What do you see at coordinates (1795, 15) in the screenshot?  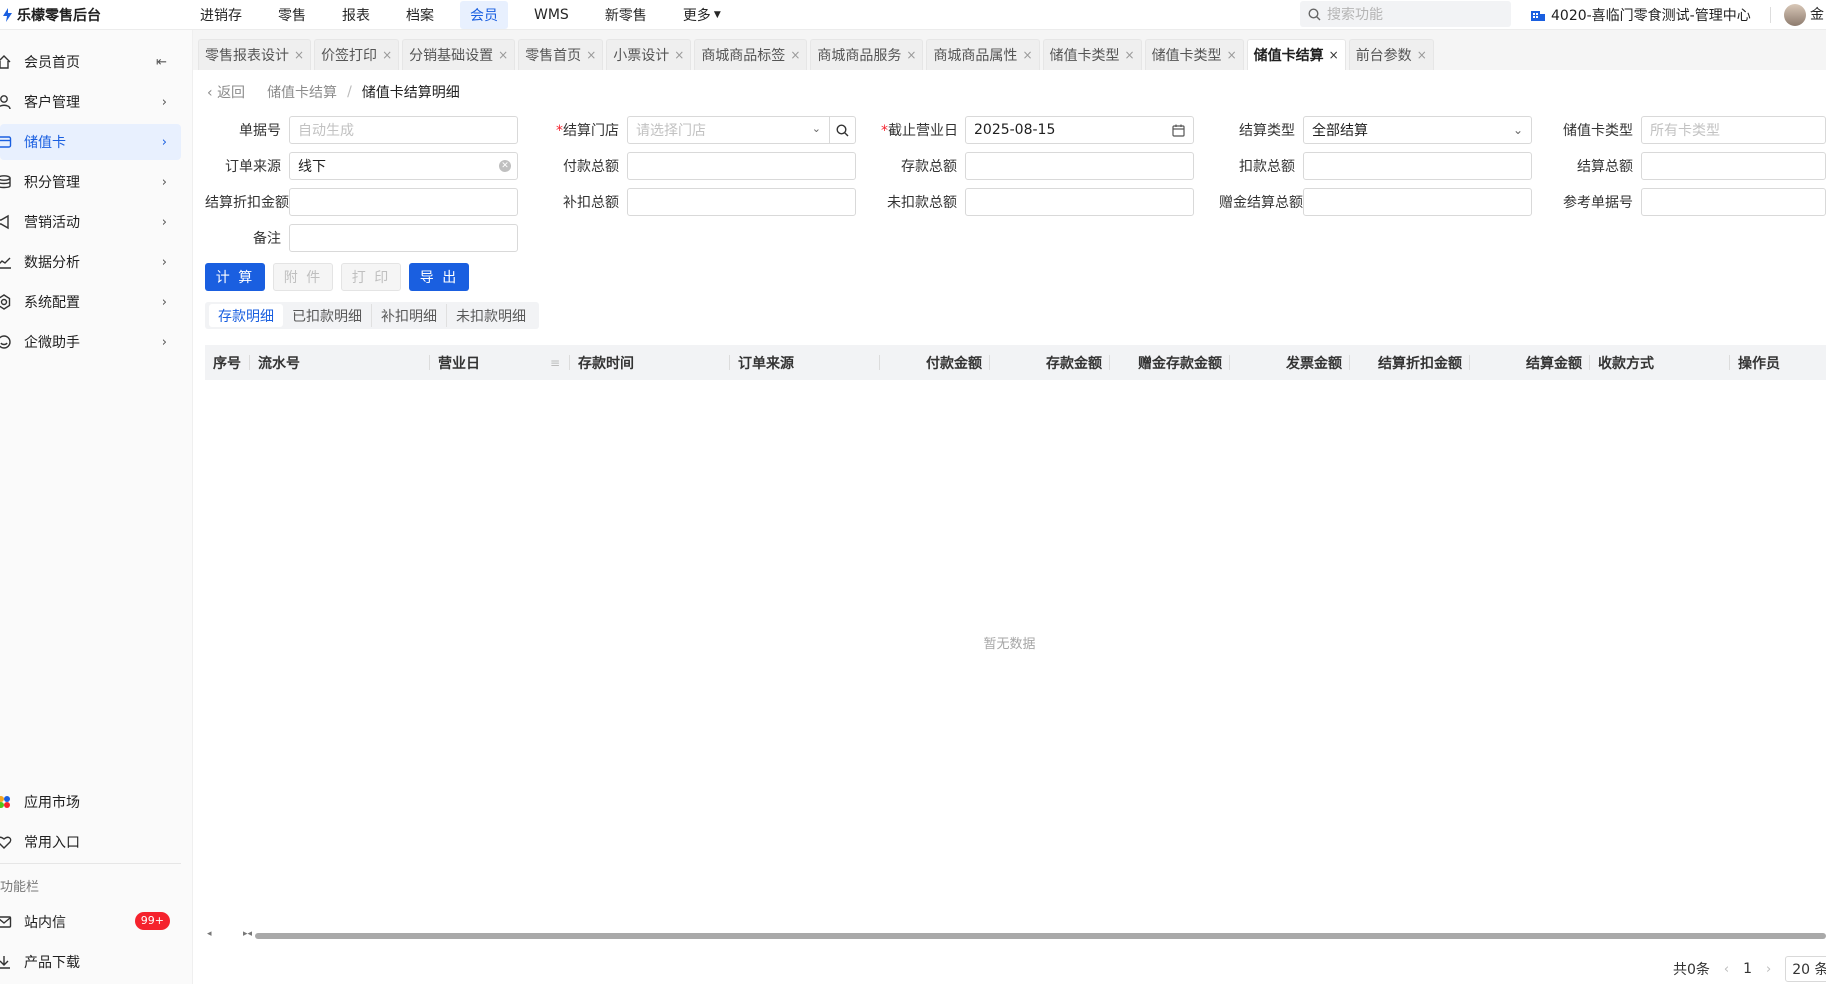 I see `avatar` at bounding box center [1795, 15].